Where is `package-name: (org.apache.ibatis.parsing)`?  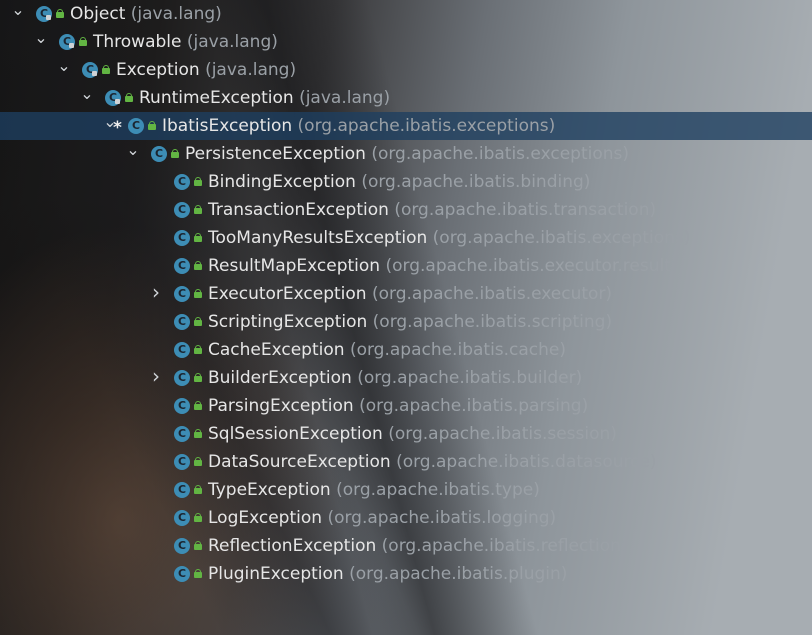
package-name: (org.apache.ibatis.parsing) is located at coordinates (474, 406).